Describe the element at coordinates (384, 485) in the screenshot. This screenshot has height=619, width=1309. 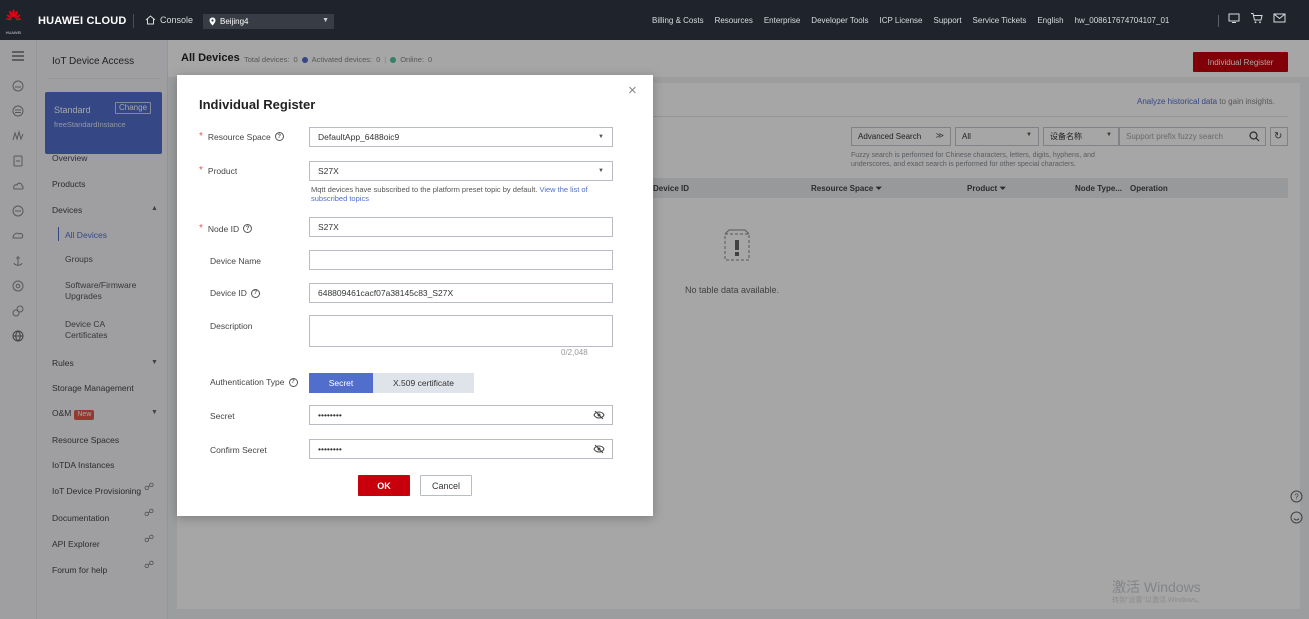
I see `ok-button: OK` at that location.